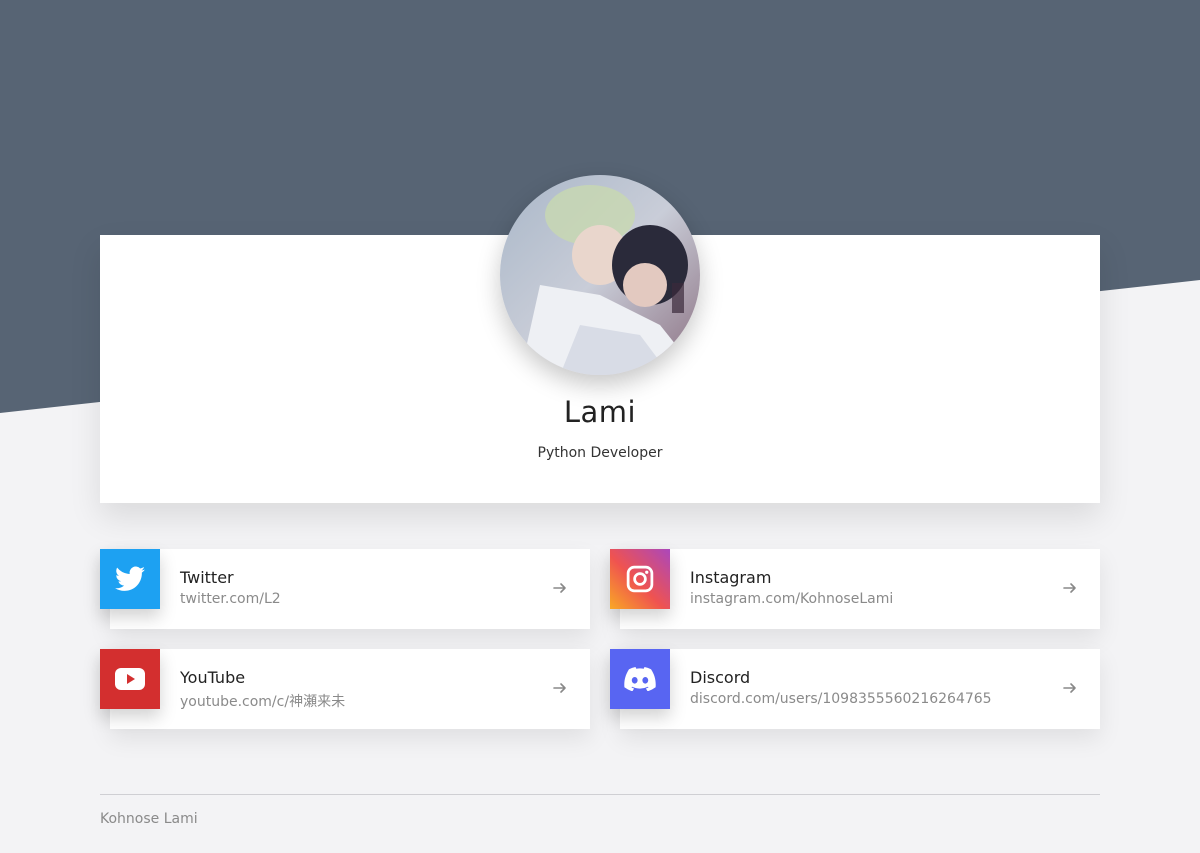 The image size is (1200, 853). What do you see at coordinates (213, 677) in the screenshot?
I see `link-title: YouTube` at bounding box center [213, 677].